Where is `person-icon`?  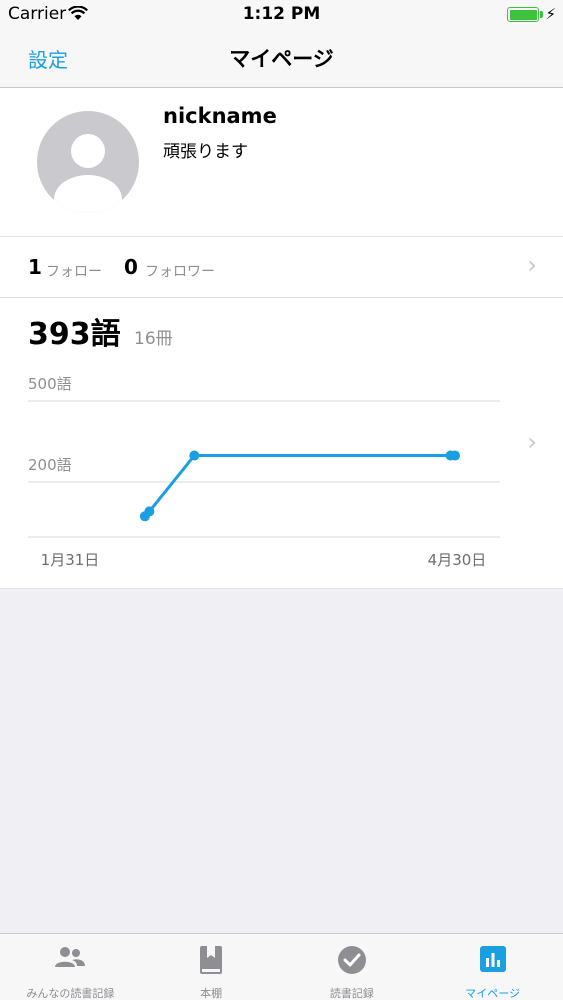
person-icon is located at coordinates (88, 173).